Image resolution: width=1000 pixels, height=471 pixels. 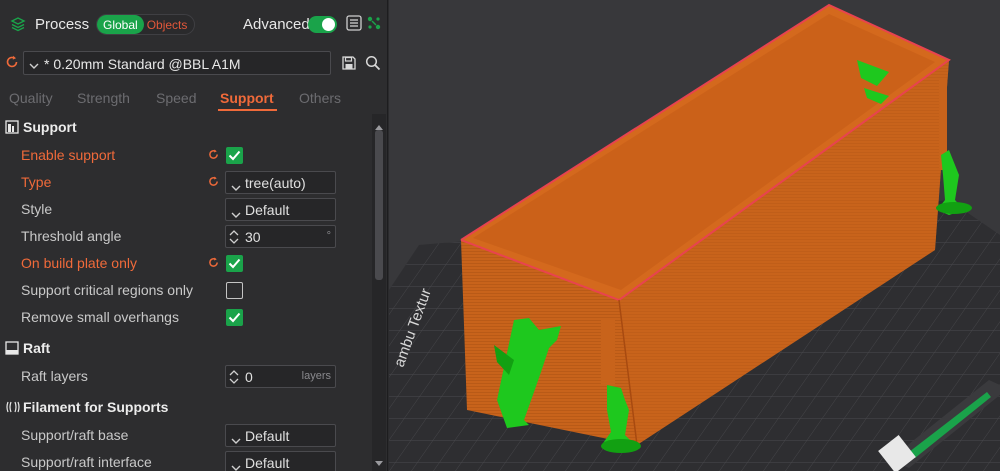 What do you see at coordinates (373, 65) in the screenshot?
I see `search-icon` at bounding box center [373, 65].